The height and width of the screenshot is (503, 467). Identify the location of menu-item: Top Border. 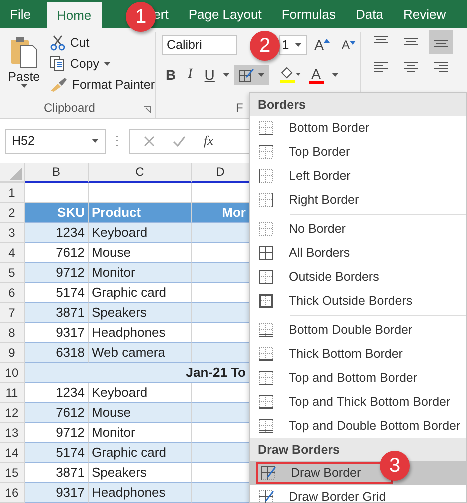
(358, 152).